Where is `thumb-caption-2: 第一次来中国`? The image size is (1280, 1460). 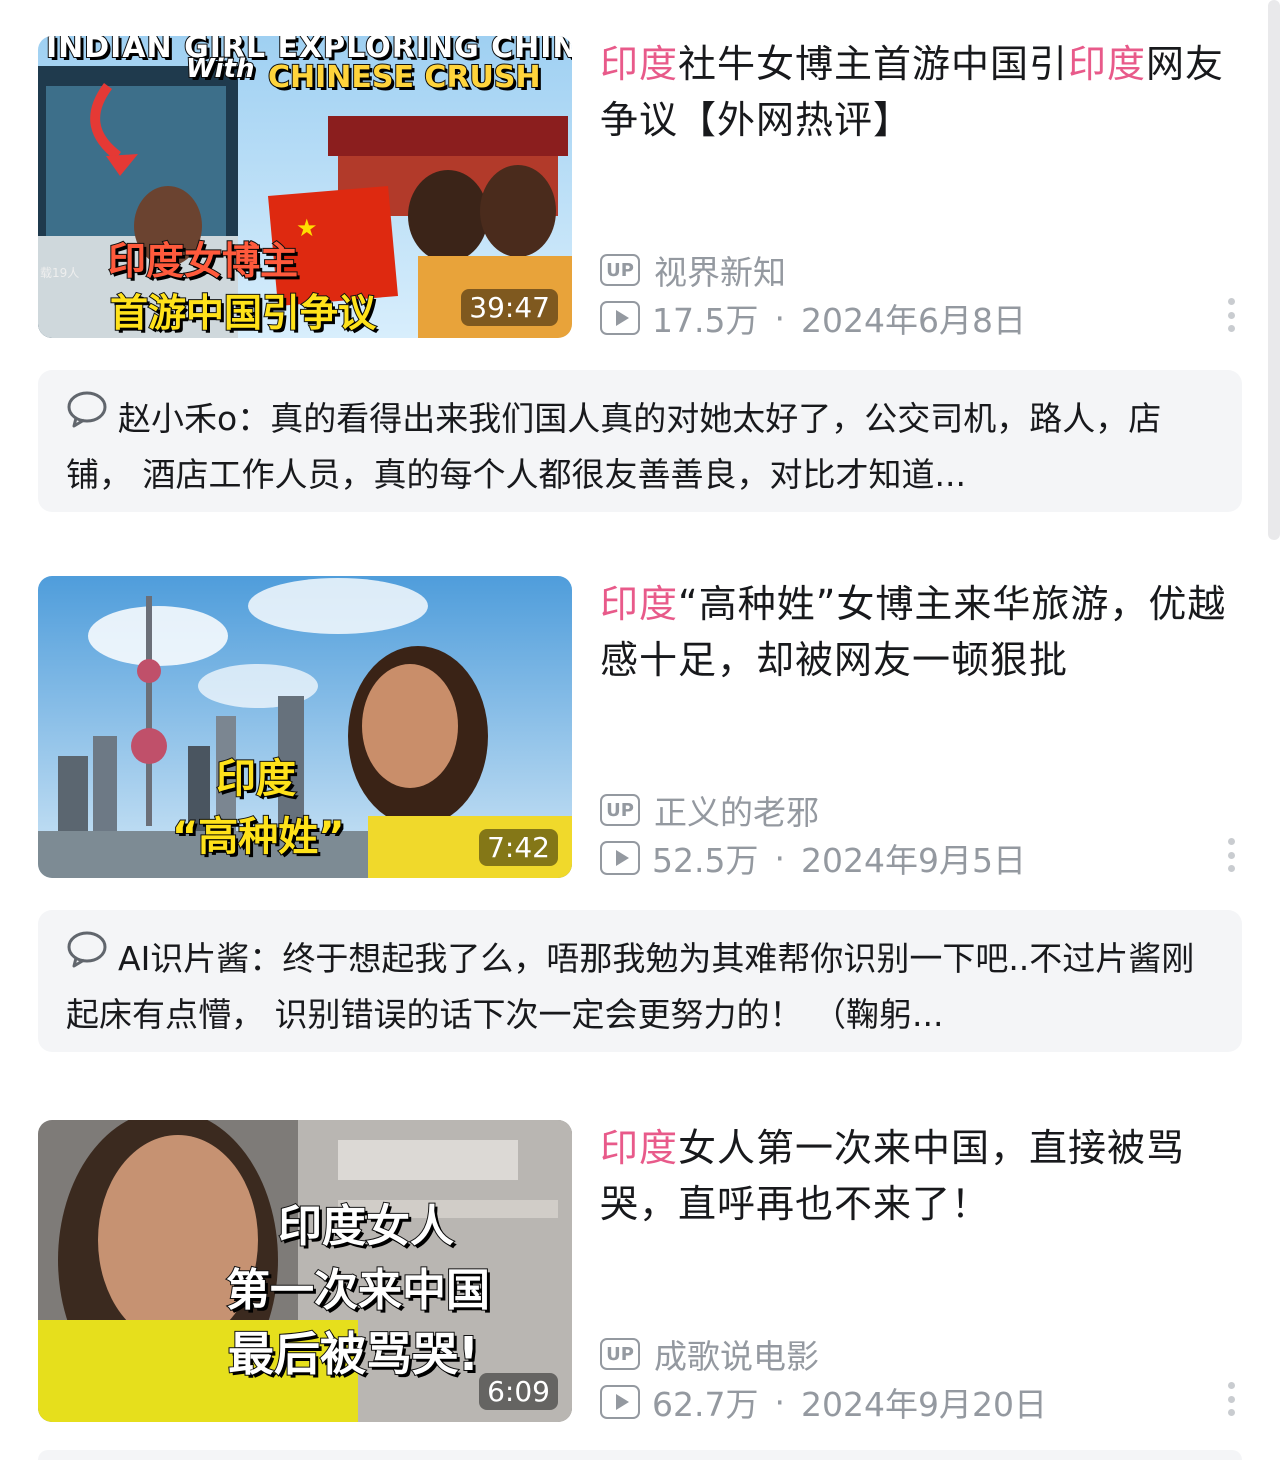 thumb-caption-2: 第一次来中国 is located at coordinates (358, 1290).